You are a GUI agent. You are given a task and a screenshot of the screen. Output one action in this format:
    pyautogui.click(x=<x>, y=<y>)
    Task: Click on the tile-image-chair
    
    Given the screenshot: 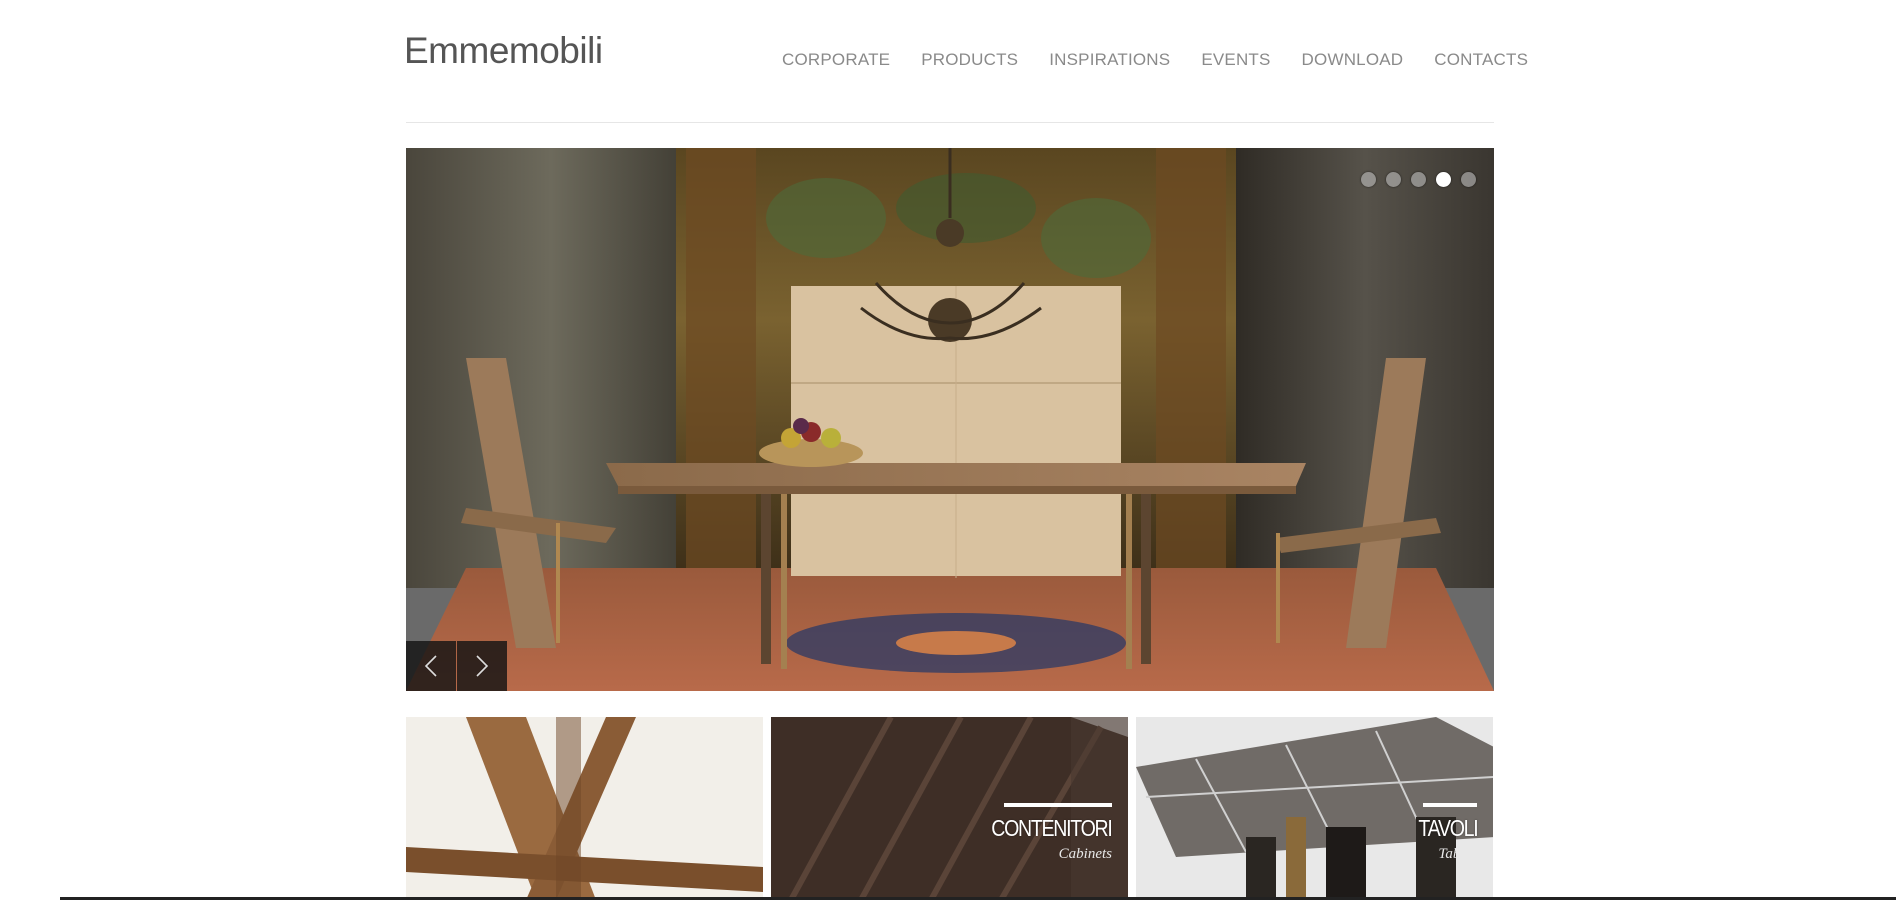 What is the action you would take?
    pyautogui.click(x=584, y=808)
    